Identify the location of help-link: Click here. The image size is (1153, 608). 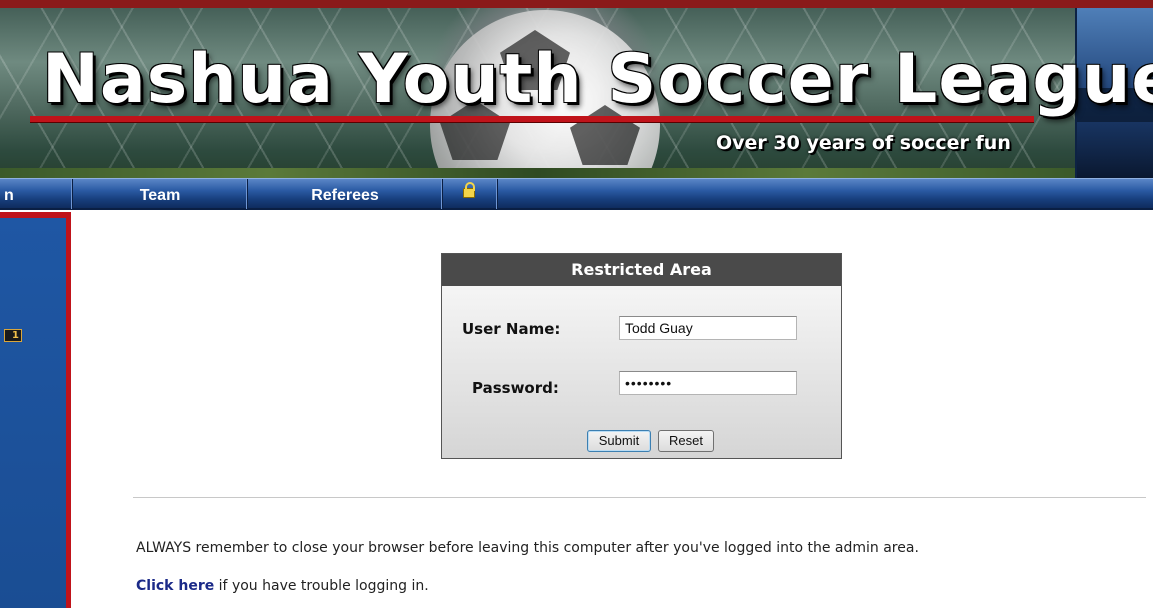
(175, 586).